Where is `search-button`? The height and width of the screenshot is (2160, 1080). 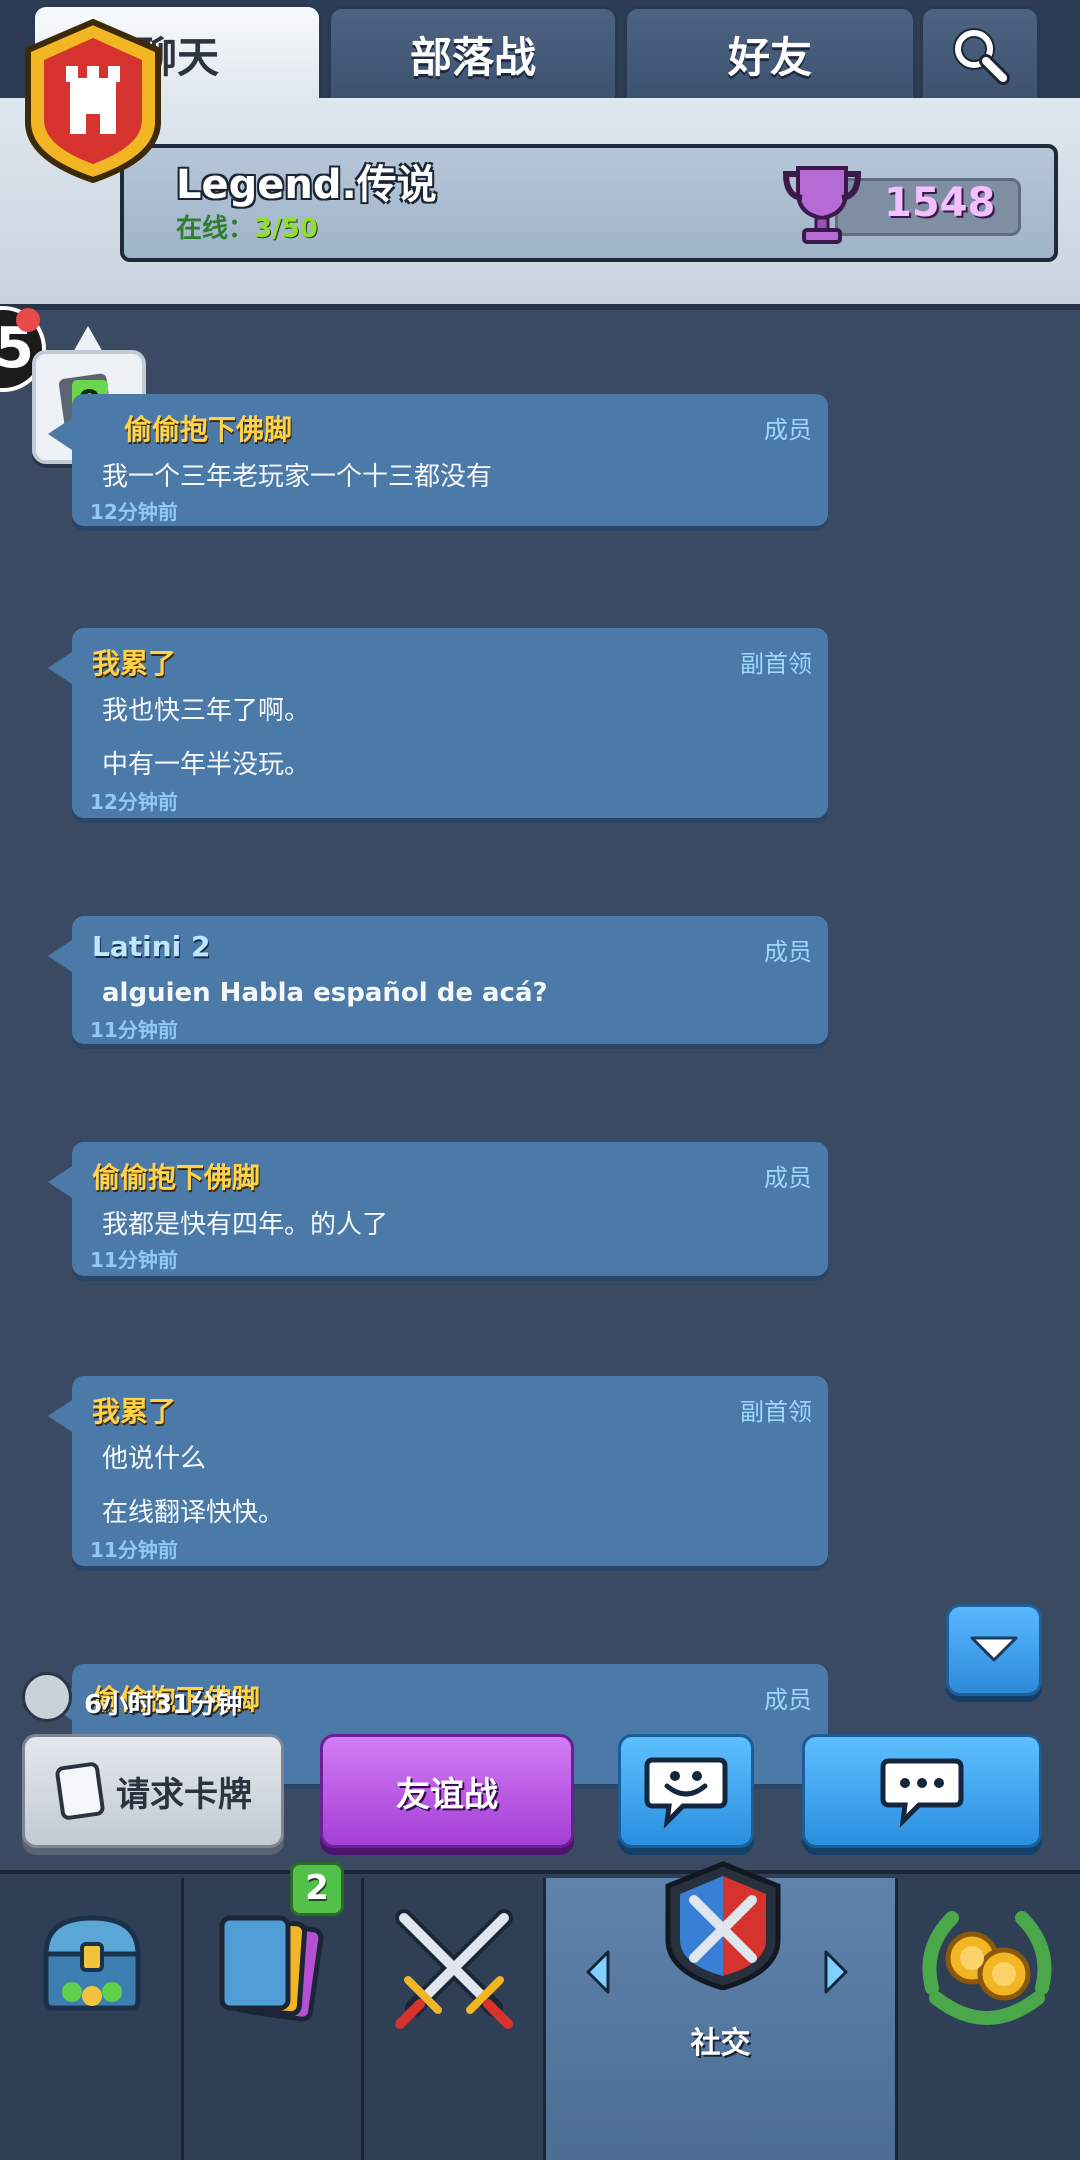 search-button is located at coordinates (980, 53).